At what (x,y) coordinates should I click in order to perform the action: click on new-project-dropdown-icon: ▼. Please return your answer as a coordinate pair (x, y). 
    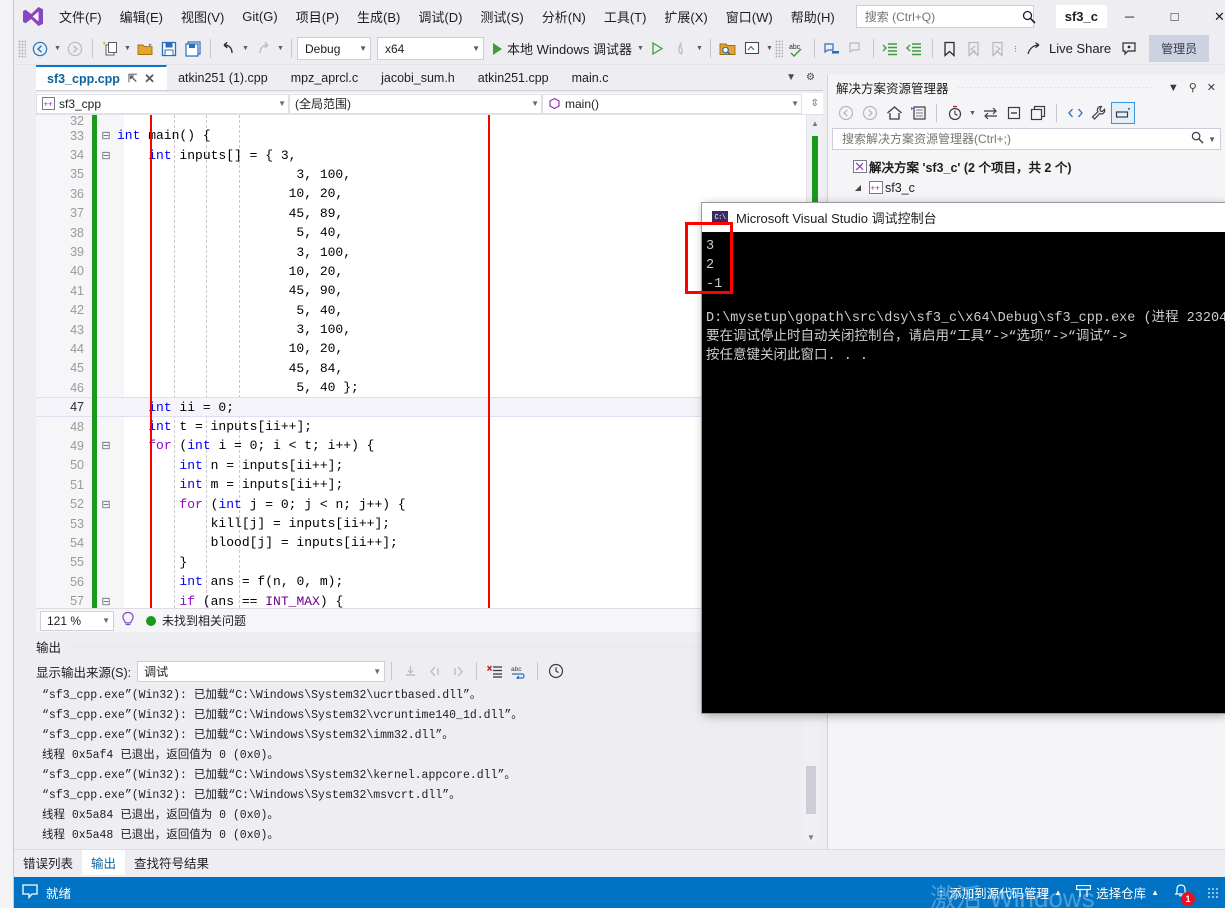
    Looking at the image, I should click on (127, 48).